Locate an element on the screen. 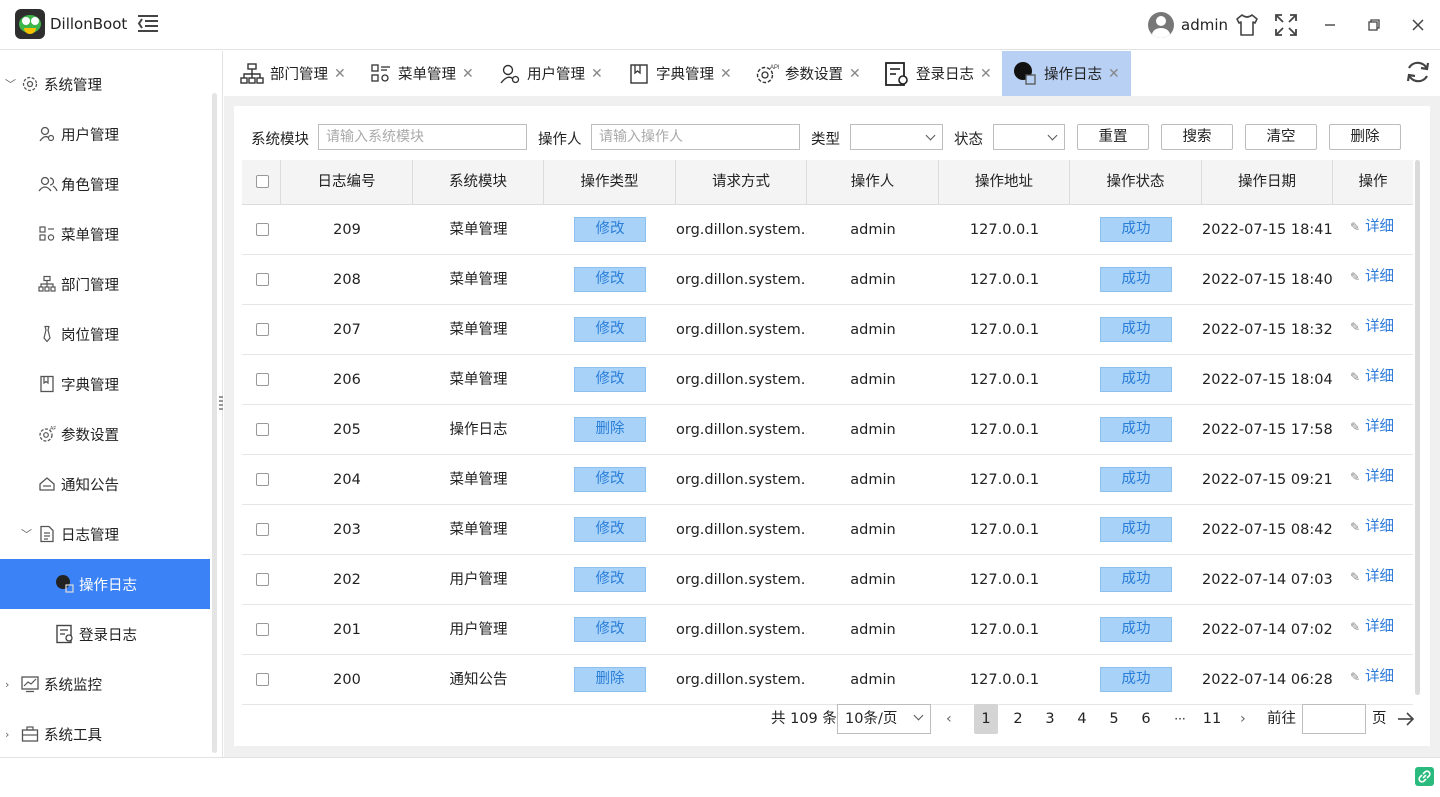 This screenshot has height=797, width=1440. column-header: 操作类型 is located at coordinates (610, 182).